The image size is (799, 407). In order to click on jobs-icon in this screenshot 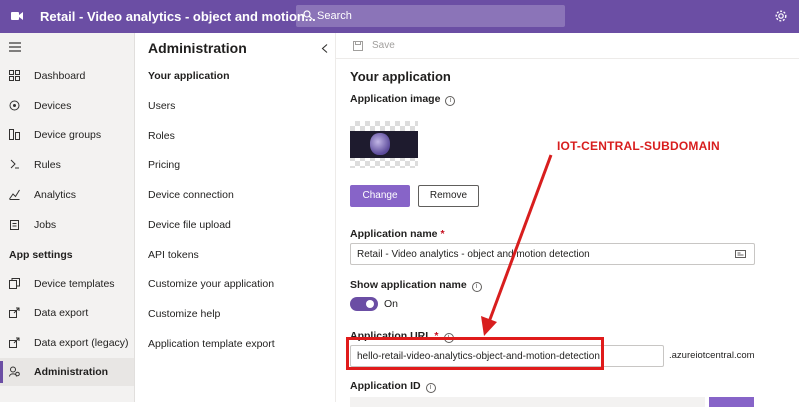, I will do `click(14, 225)`.